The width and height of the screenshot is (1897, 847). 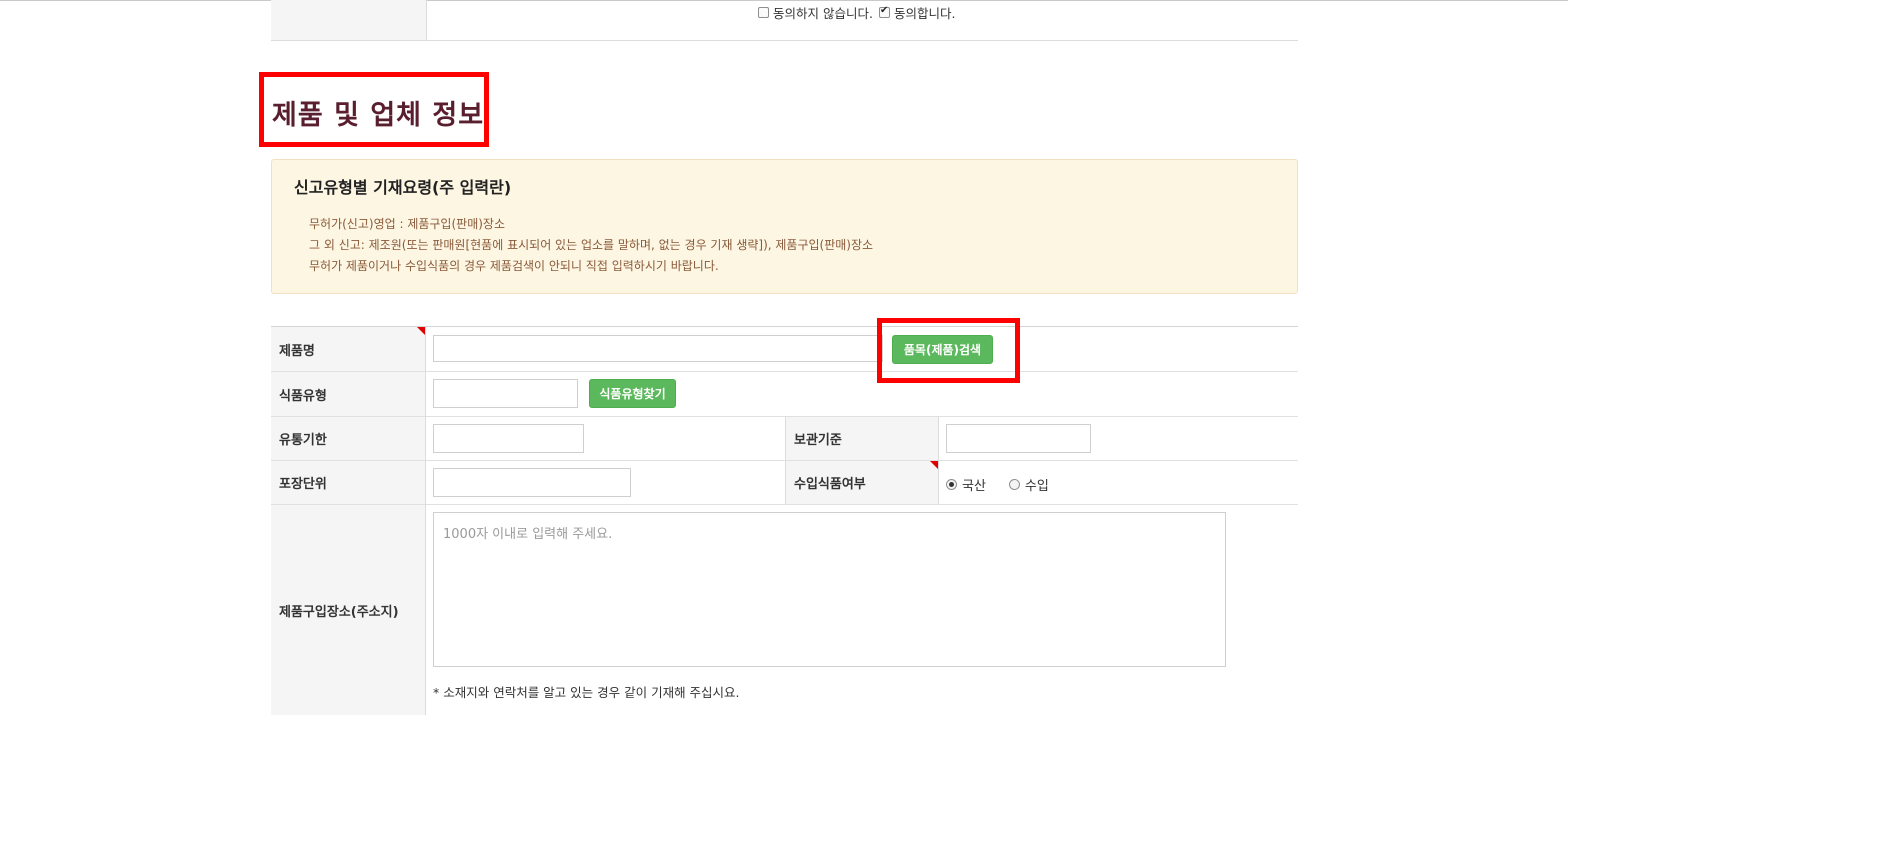 What do you see at coordinates (658, 348) in the screenshot?
I see `product-name-input` at bounding box center [658, 348].